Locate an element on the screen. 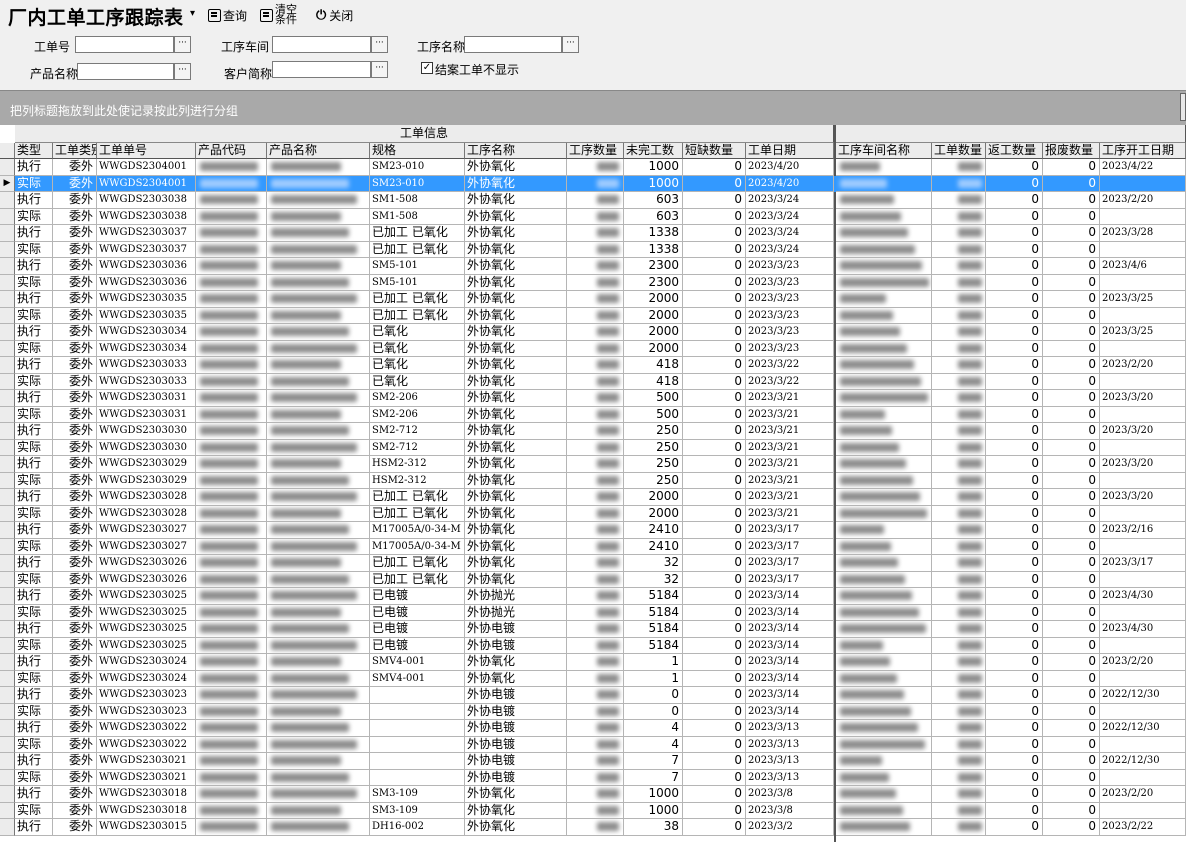 This screenshot has width=1186, height=842. product-name-lookup-button: ··· is located at coordinates (182, 71).